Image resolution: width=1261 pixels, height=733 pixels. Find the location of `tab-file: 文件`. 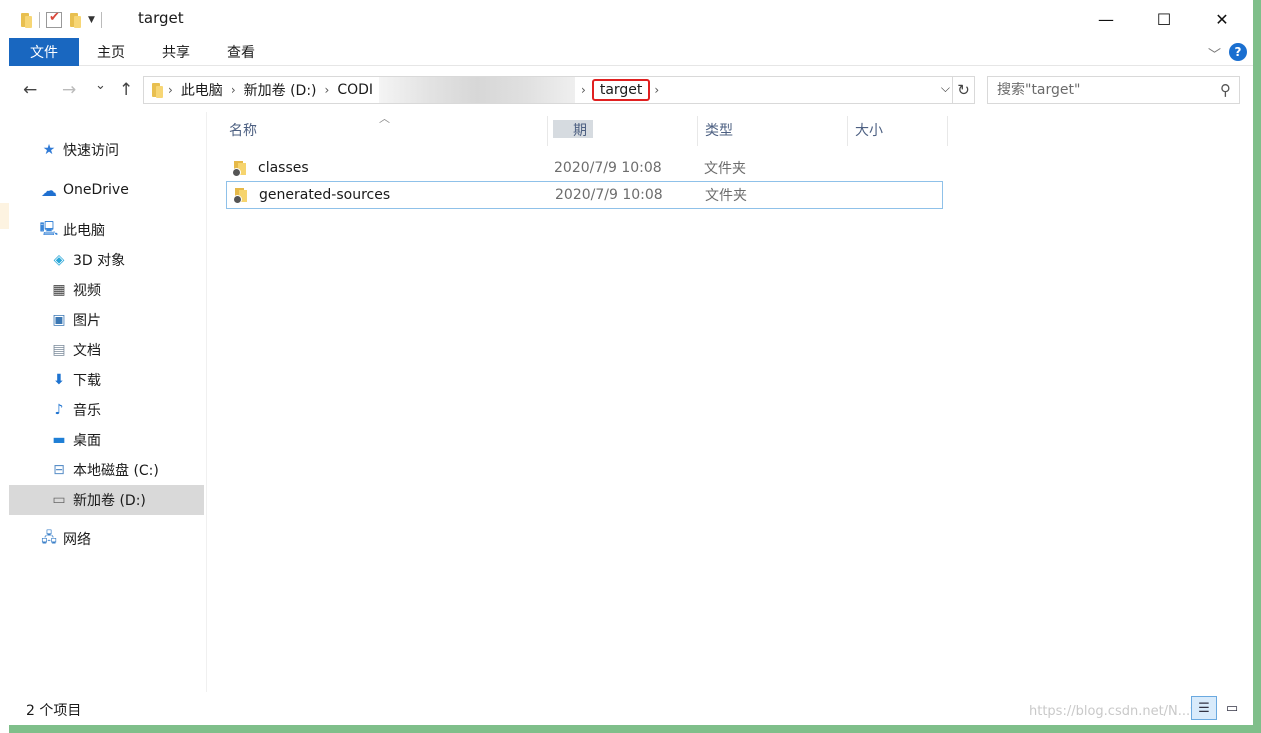

tab-file: 文件 is located at coordinates (44, 52).